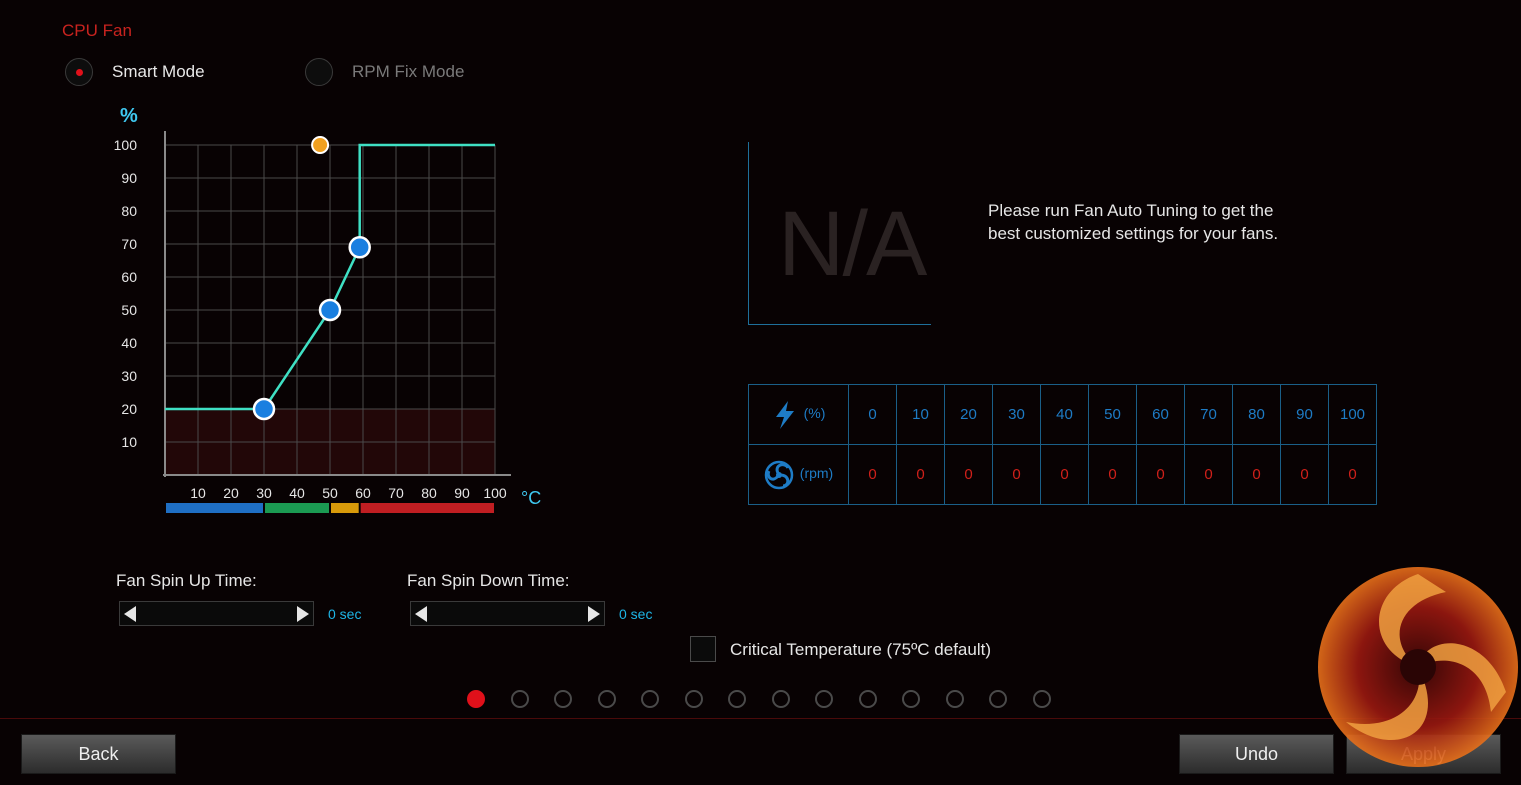  I want to click on x-tick-label: 90, so click(462, 493).